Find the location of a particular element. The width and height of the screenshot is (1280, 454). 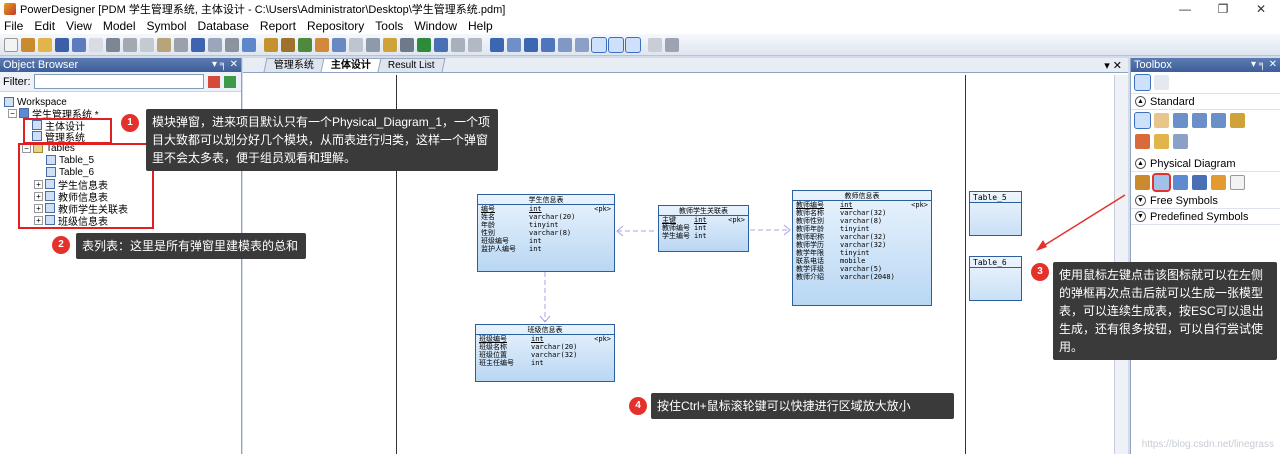

entity-row: 教师编号 int is located at coordinates (703, 228).